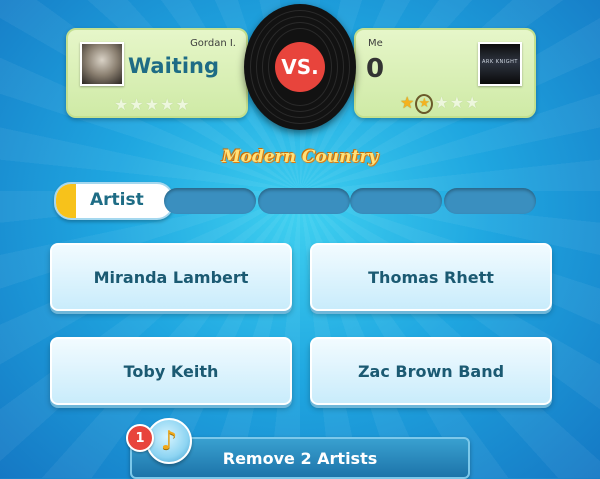  Describe the element at coordinates (117, 200) in the screenshot. I see `question-type-label: Artist` at that location.